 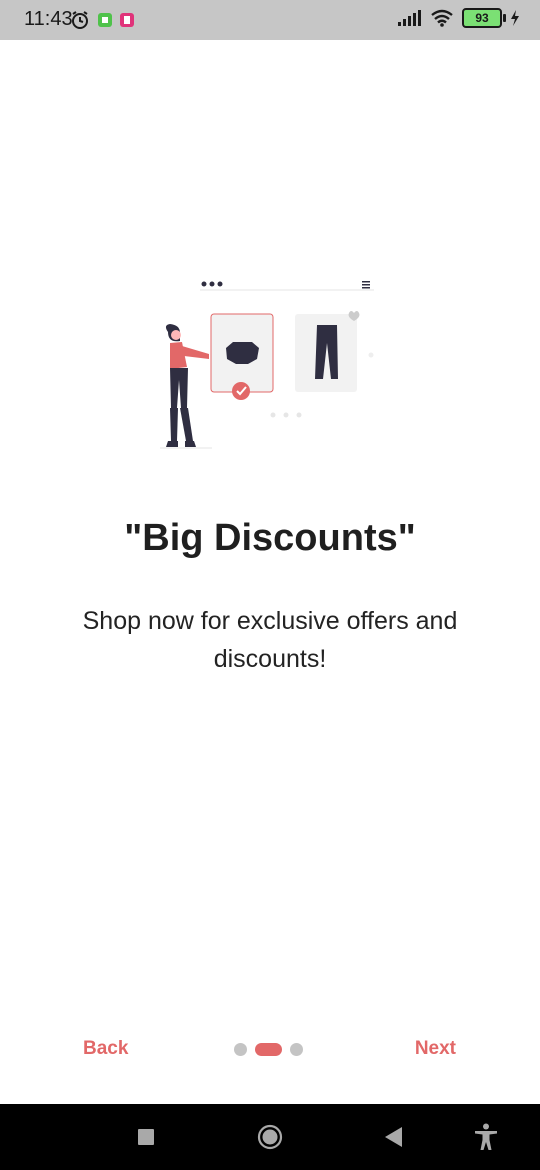 I want to click on onboarding-title: "Big Discounts", so click(x=270, y=538).